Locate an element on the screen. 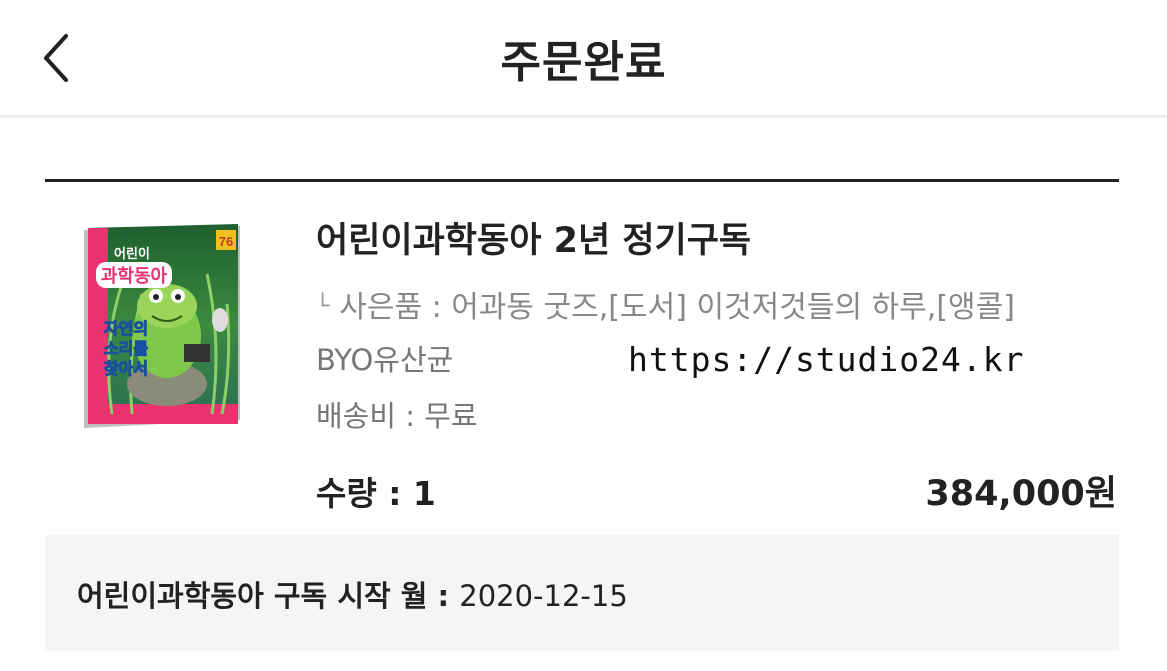 The image size is (1167, 671). cover-masthead-main: 과학동아 is located at coordinates (134, 276).